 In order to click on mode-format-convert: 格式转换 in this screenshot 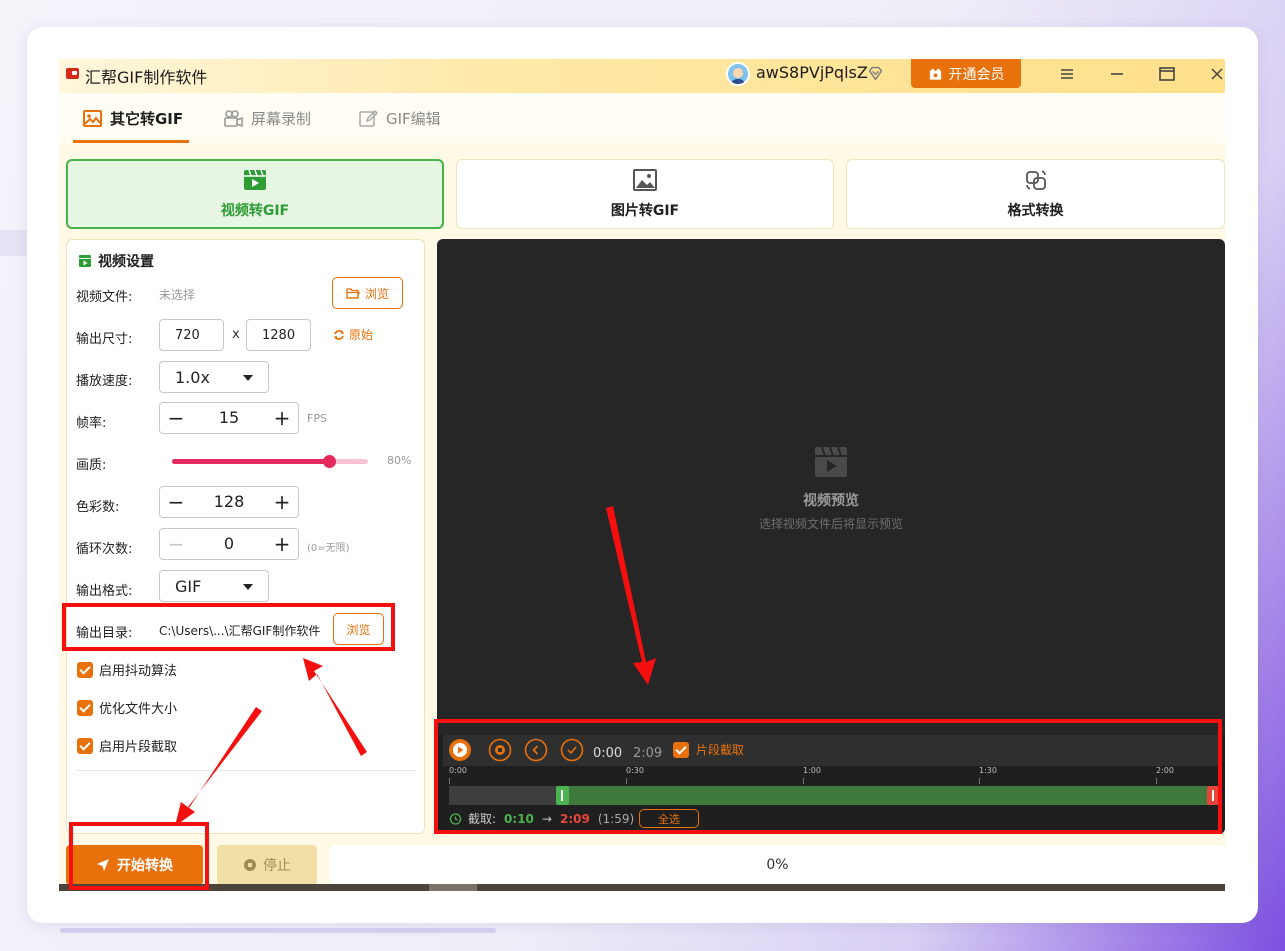, I will do `click(1035, 194)`.